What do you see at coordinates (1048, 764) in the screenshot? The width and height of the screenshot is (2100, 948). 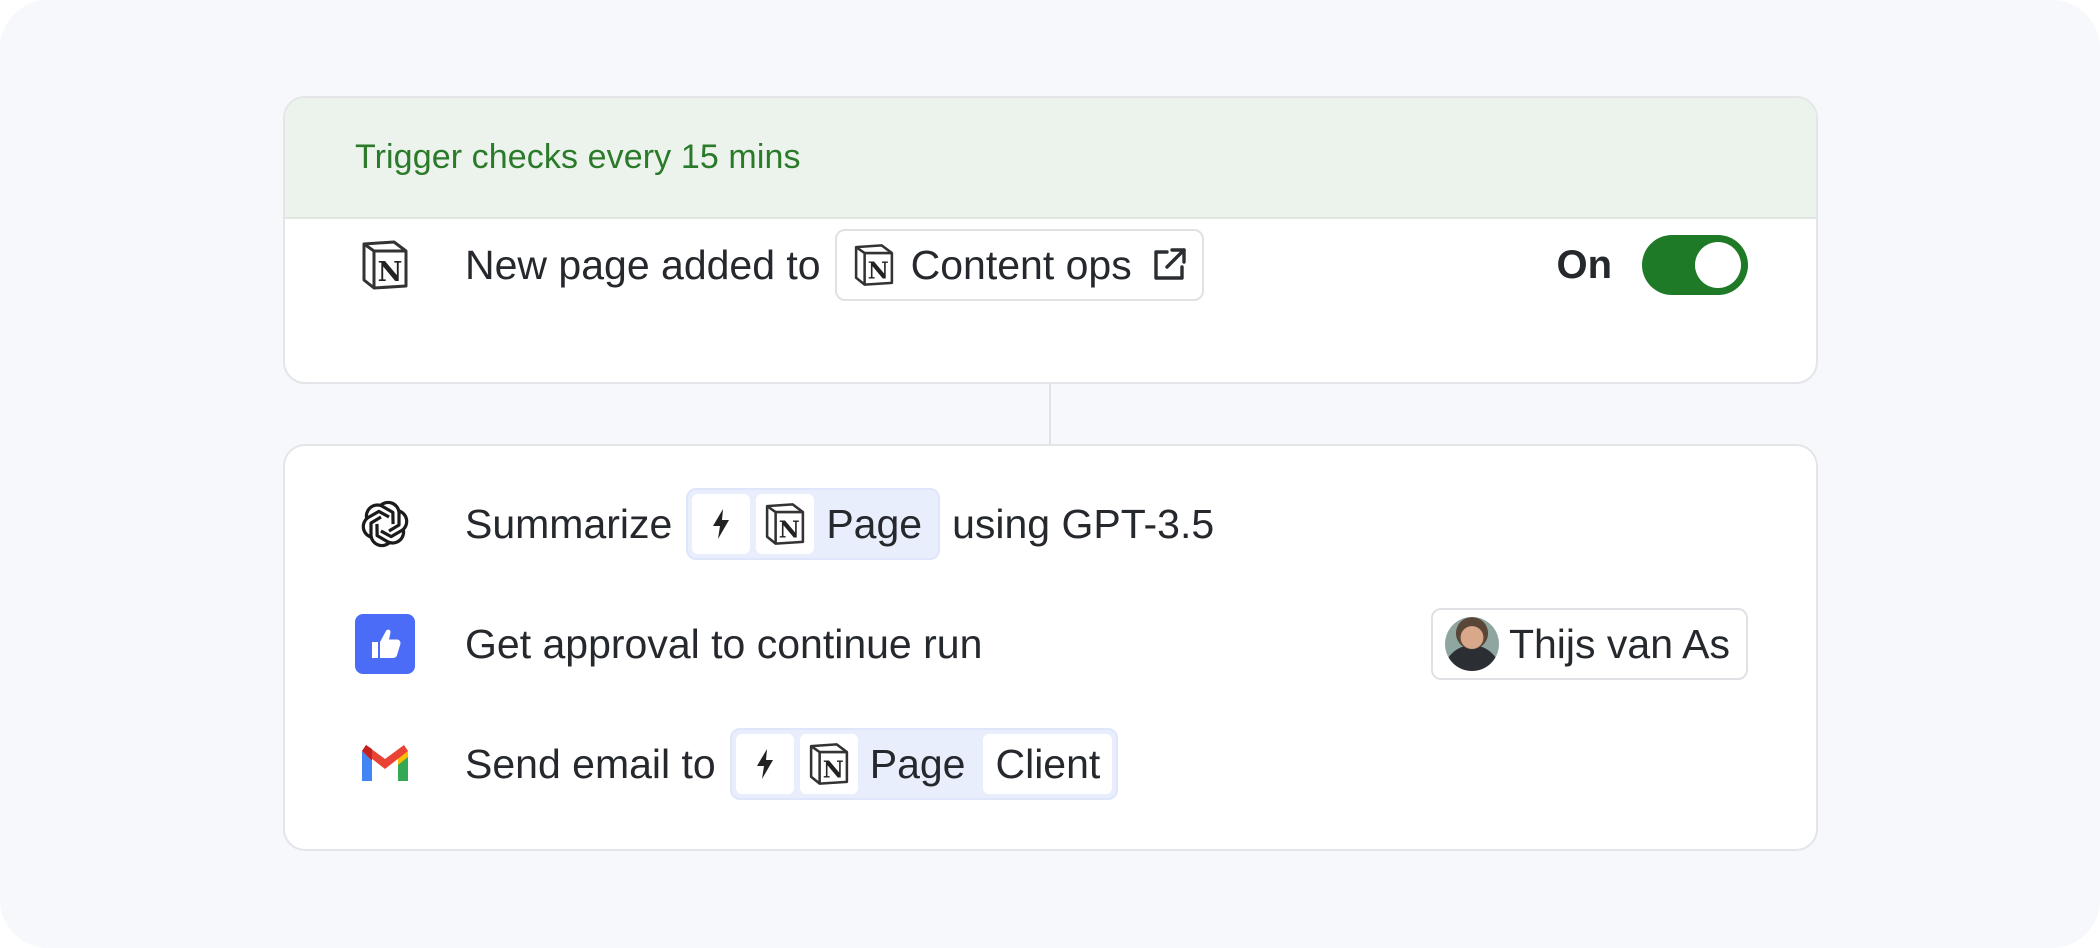 I see `token-field: Client` at bounding box center [1048, 764].